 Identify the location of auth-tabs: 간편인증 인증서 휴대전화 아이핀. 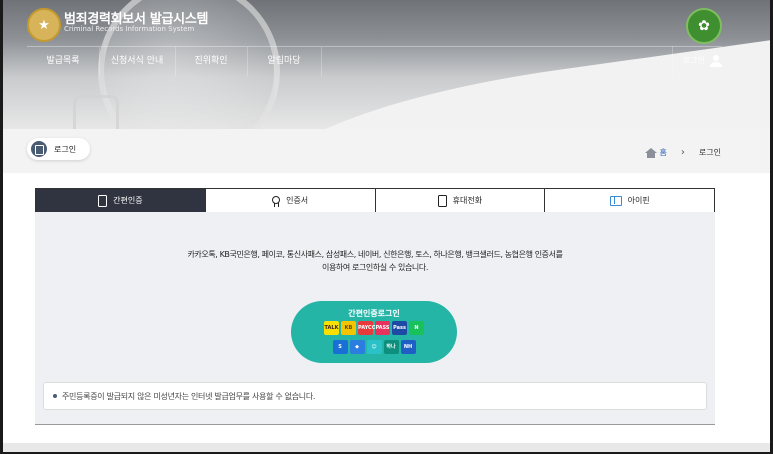
(375, 200).